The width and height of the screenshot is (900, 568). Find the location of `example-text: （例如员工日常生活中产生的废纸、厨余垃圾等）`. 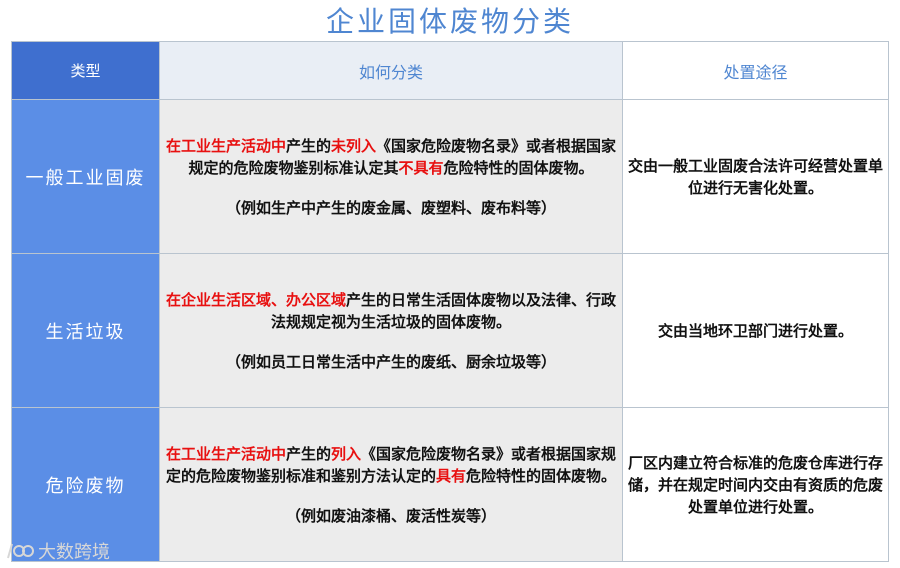

example-text: （例如员工日常生活中产生的废纸、厨余垃圾等） is located at coordinates (390, 362).